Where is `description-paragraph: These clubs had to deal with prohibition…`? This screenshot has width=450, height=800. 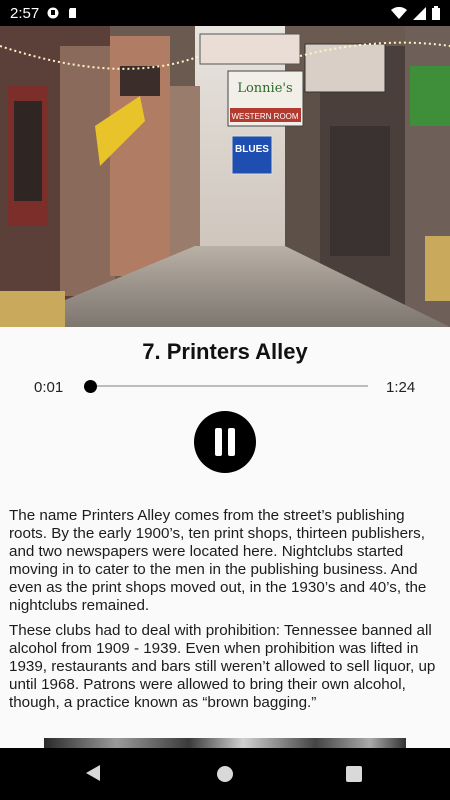
description-paragraph: These clubs had to deal with prohibition… is located at coordinates (222, 666).